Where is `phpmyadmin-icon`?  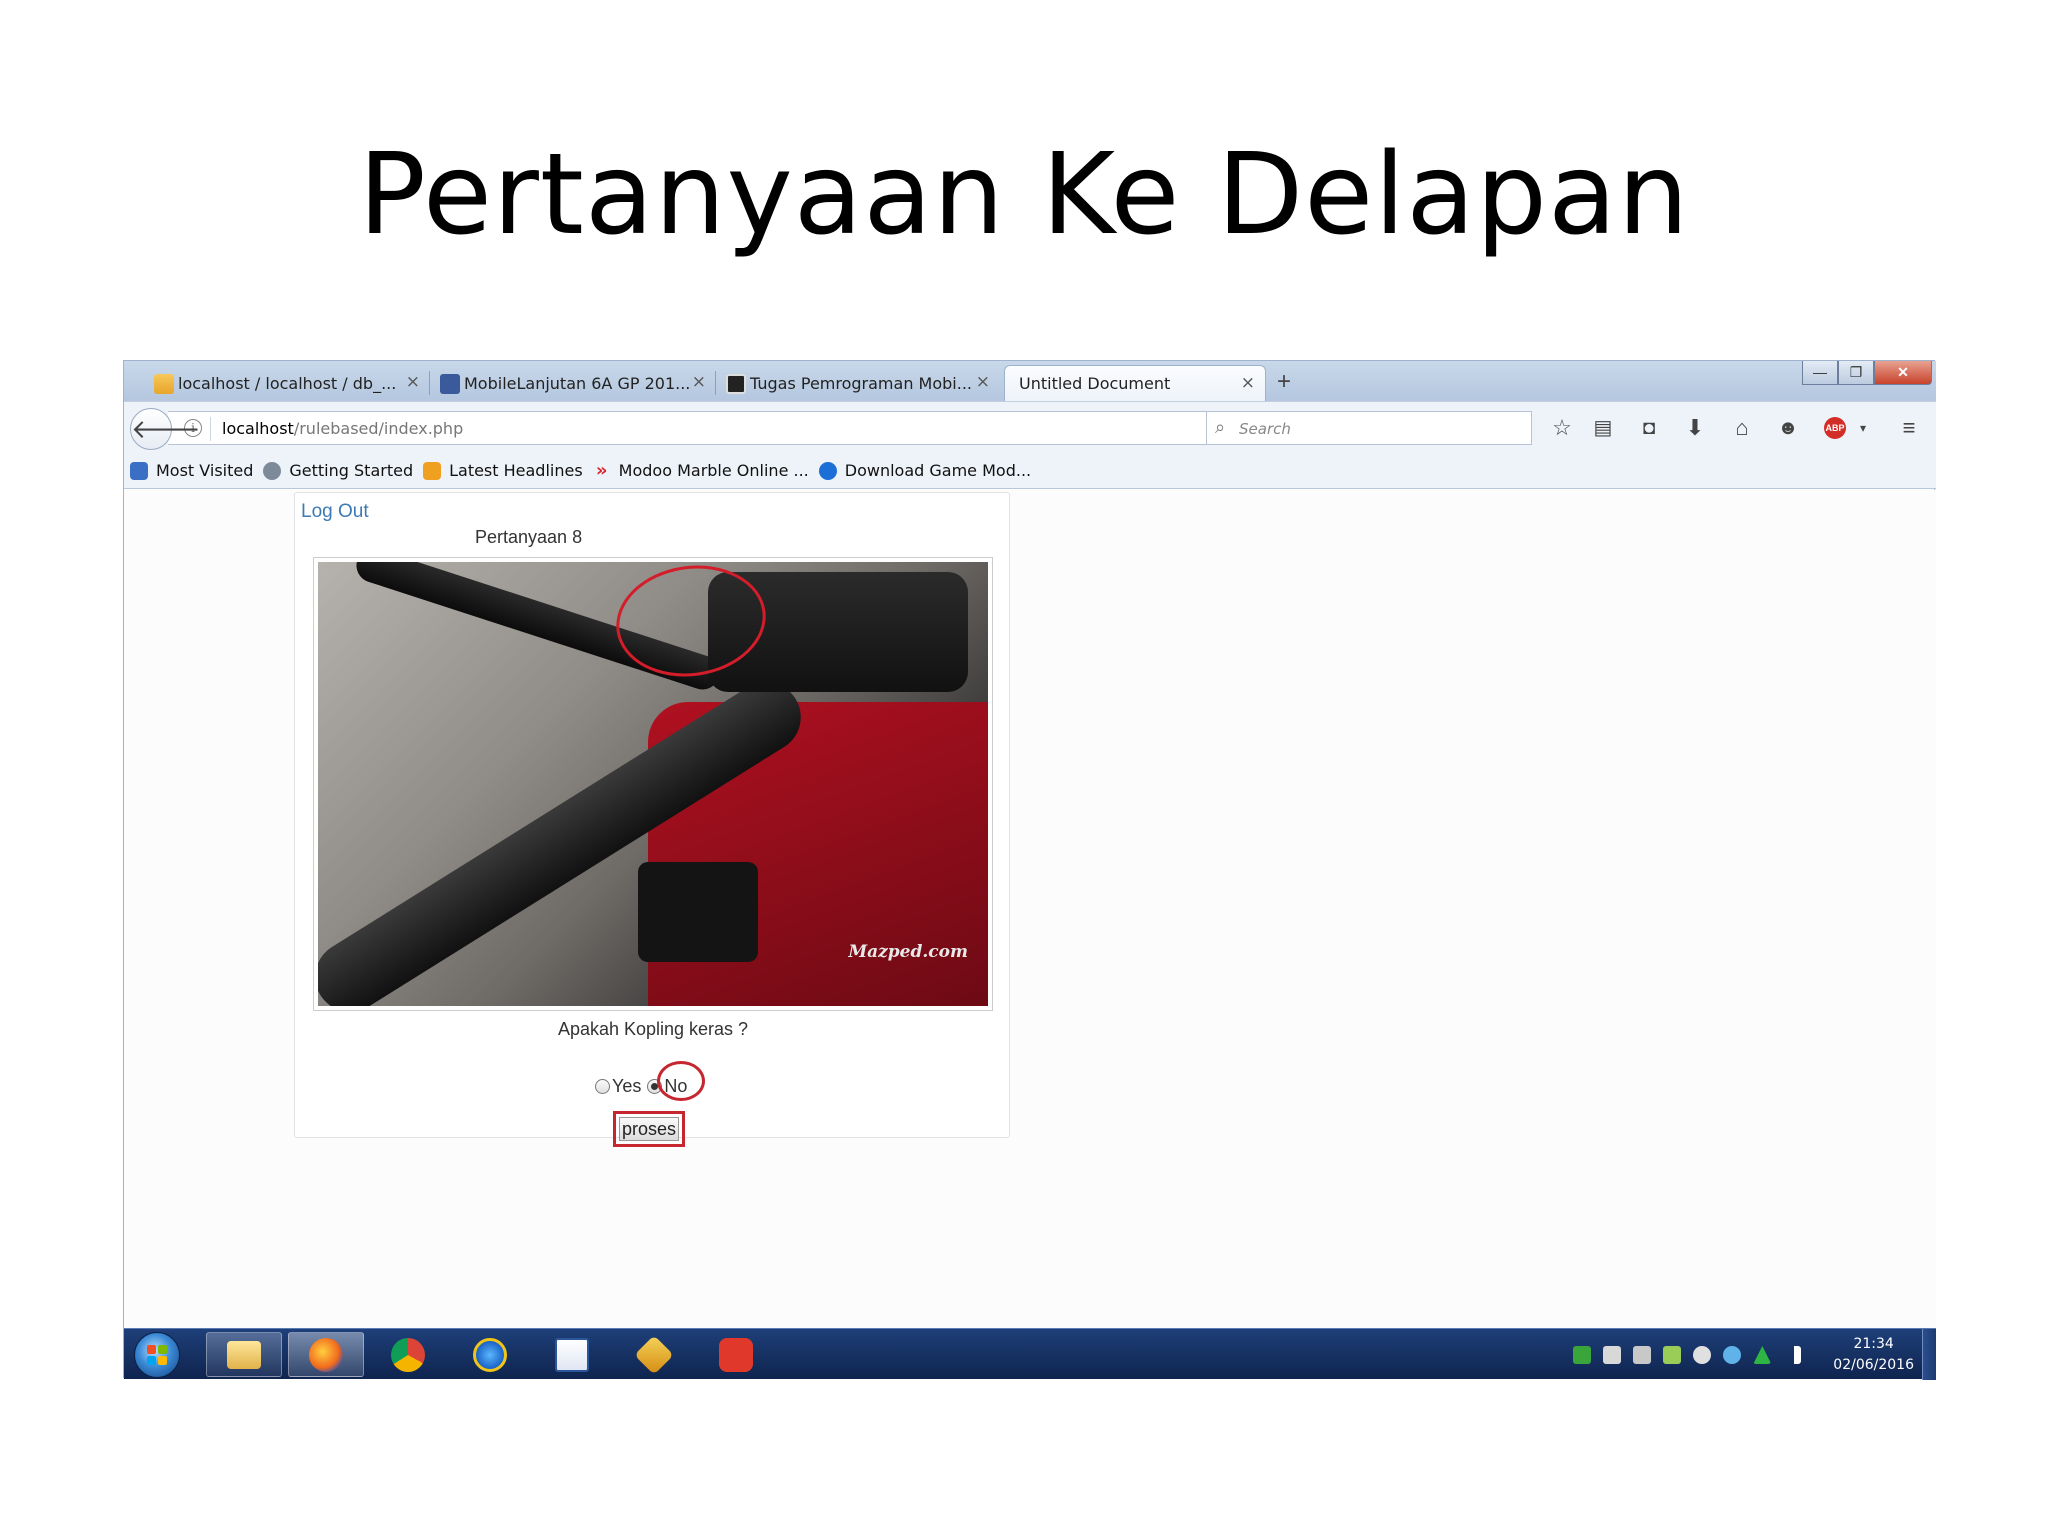
phpmyadmin-icon is located at coordinates (164, 384).